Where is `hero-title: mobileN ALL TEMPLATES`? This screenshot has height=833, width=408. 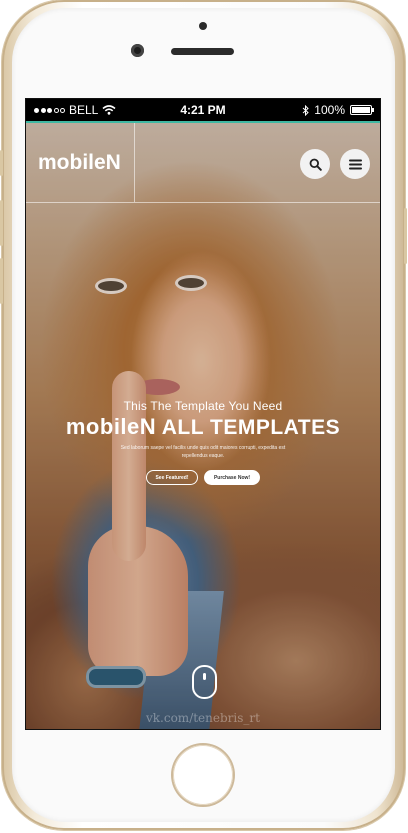 hero-title: mobileN ALL TEMPLATES is located at coordinates (203, 427).